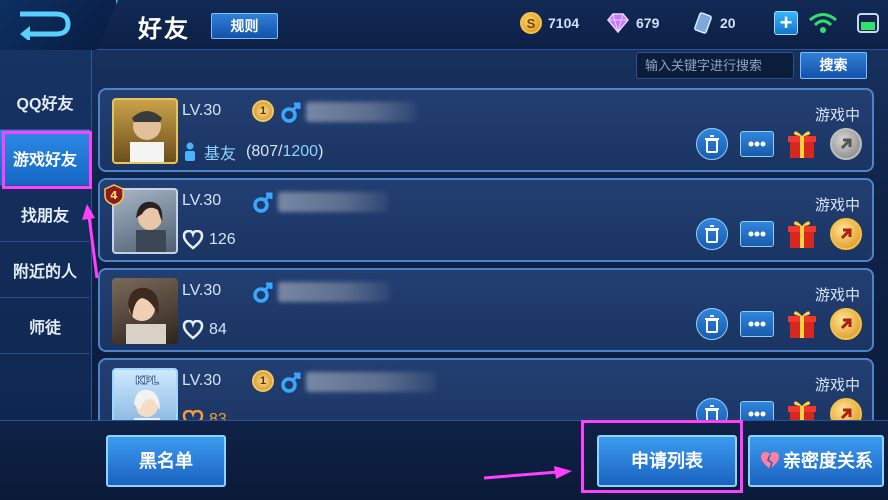 The width and height of the screenshot is (888, 500). Describe the element at coordinates (147, 380) in the screenshot. I see `avatar-kpl-label: KPL` at that location.